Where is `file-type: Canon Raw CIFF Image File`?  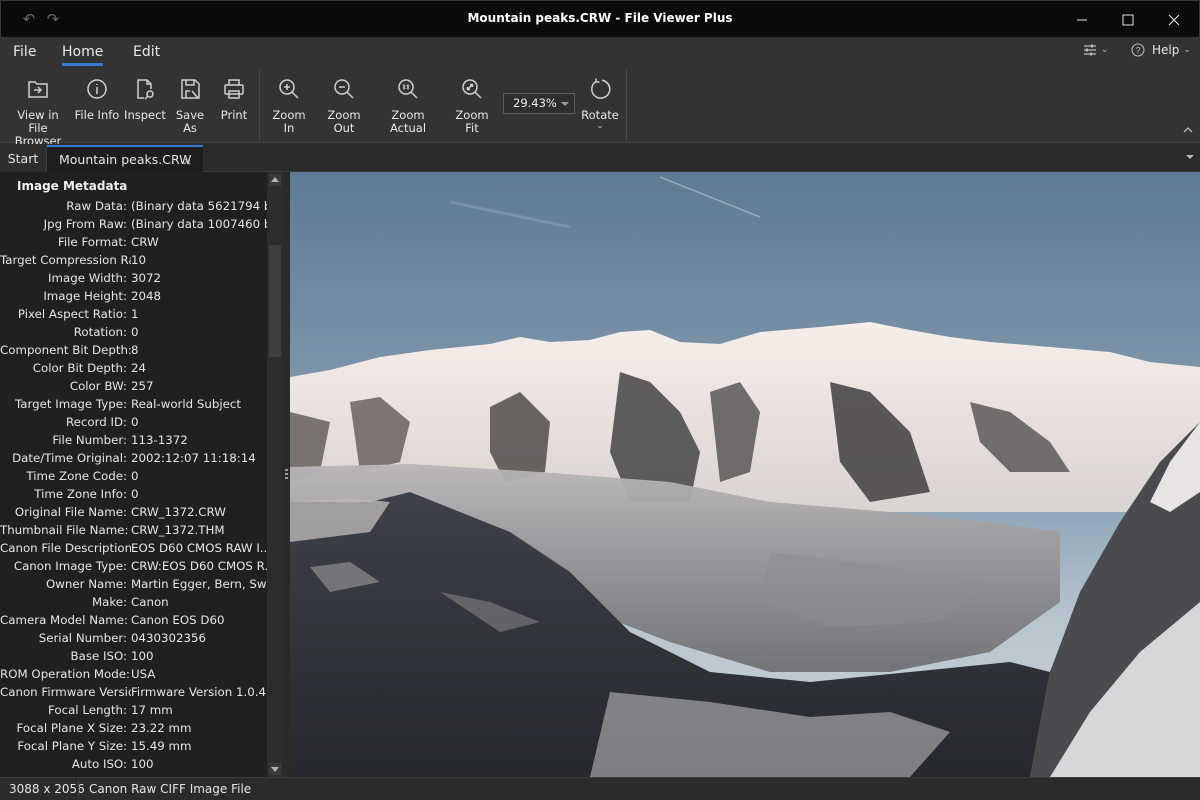 file-type: Canon Raw CIFF Image File is located at coordinates (170, 789).